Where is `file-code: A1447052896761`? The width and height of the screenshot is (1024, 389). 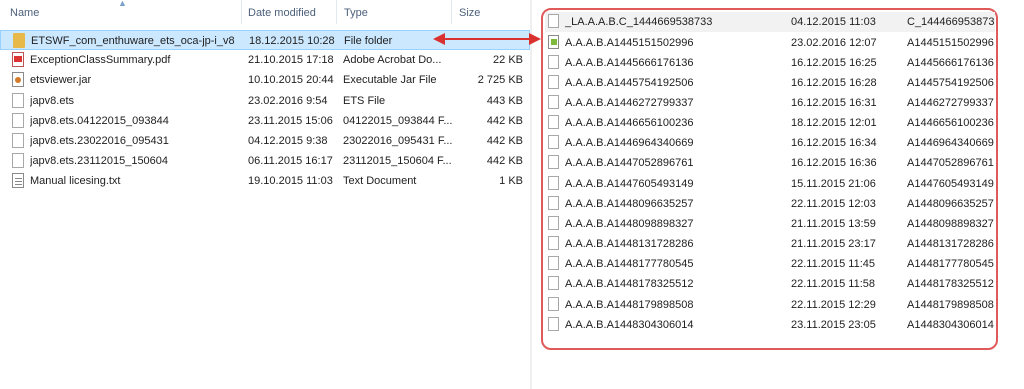 file-code: A1447052896761 is located at coordinates (950, 163).